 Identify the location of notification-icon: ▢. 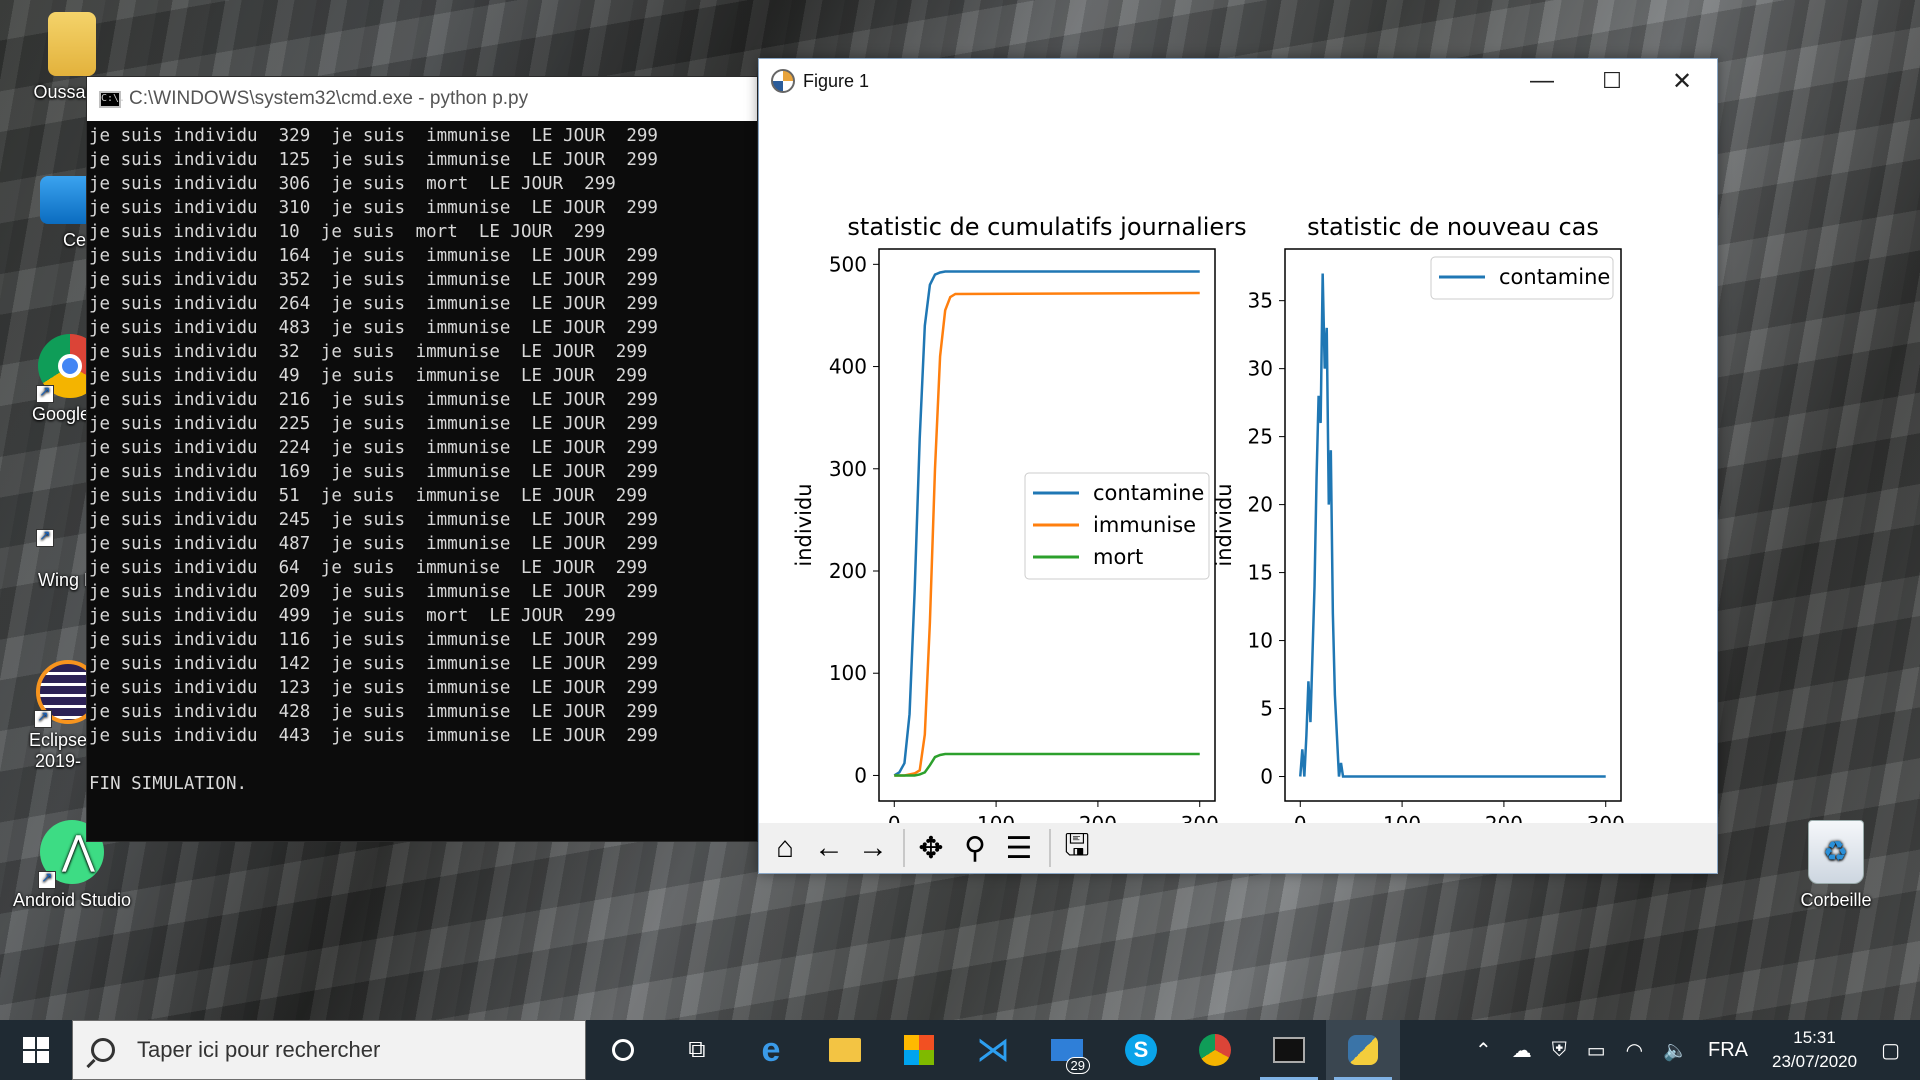
(1890, 1050).